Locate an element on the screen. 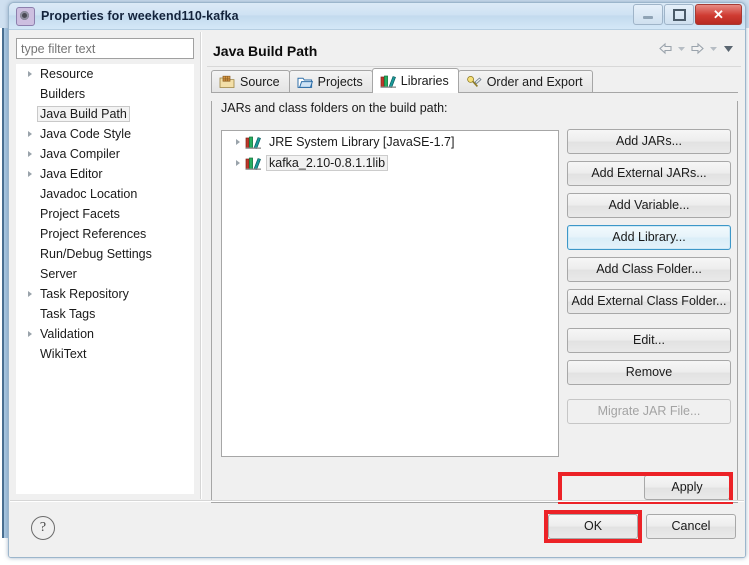  sidebar-item-java-build-path: Java Build Path is located at coordinates (105, 114).